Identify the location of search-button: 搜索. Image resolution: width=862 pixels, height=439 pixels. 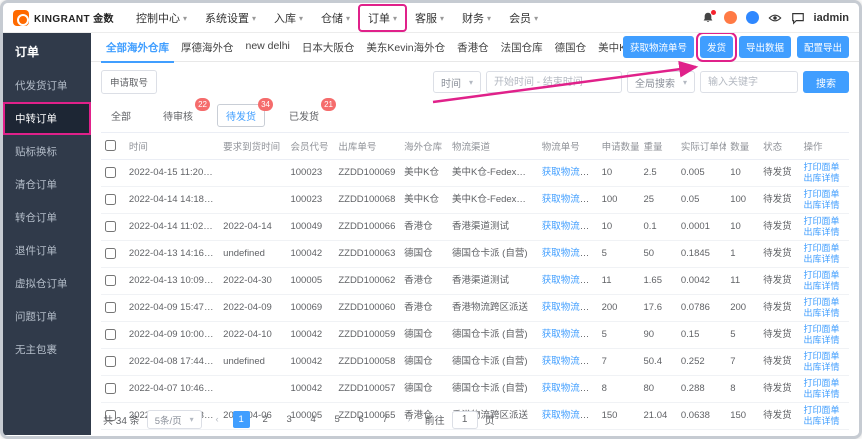
(826, 82).